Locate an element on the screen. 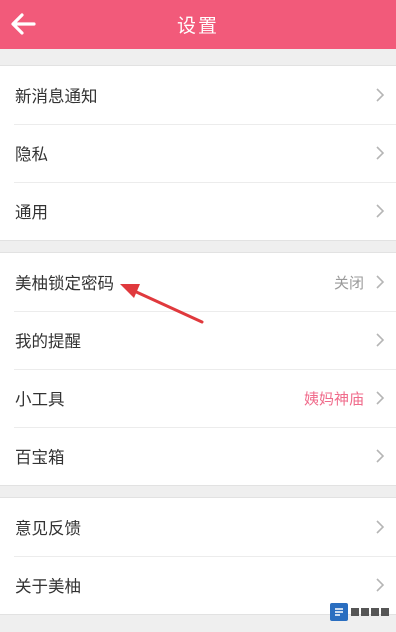  top-bar: 设置 is located at coordinates (198, 24).